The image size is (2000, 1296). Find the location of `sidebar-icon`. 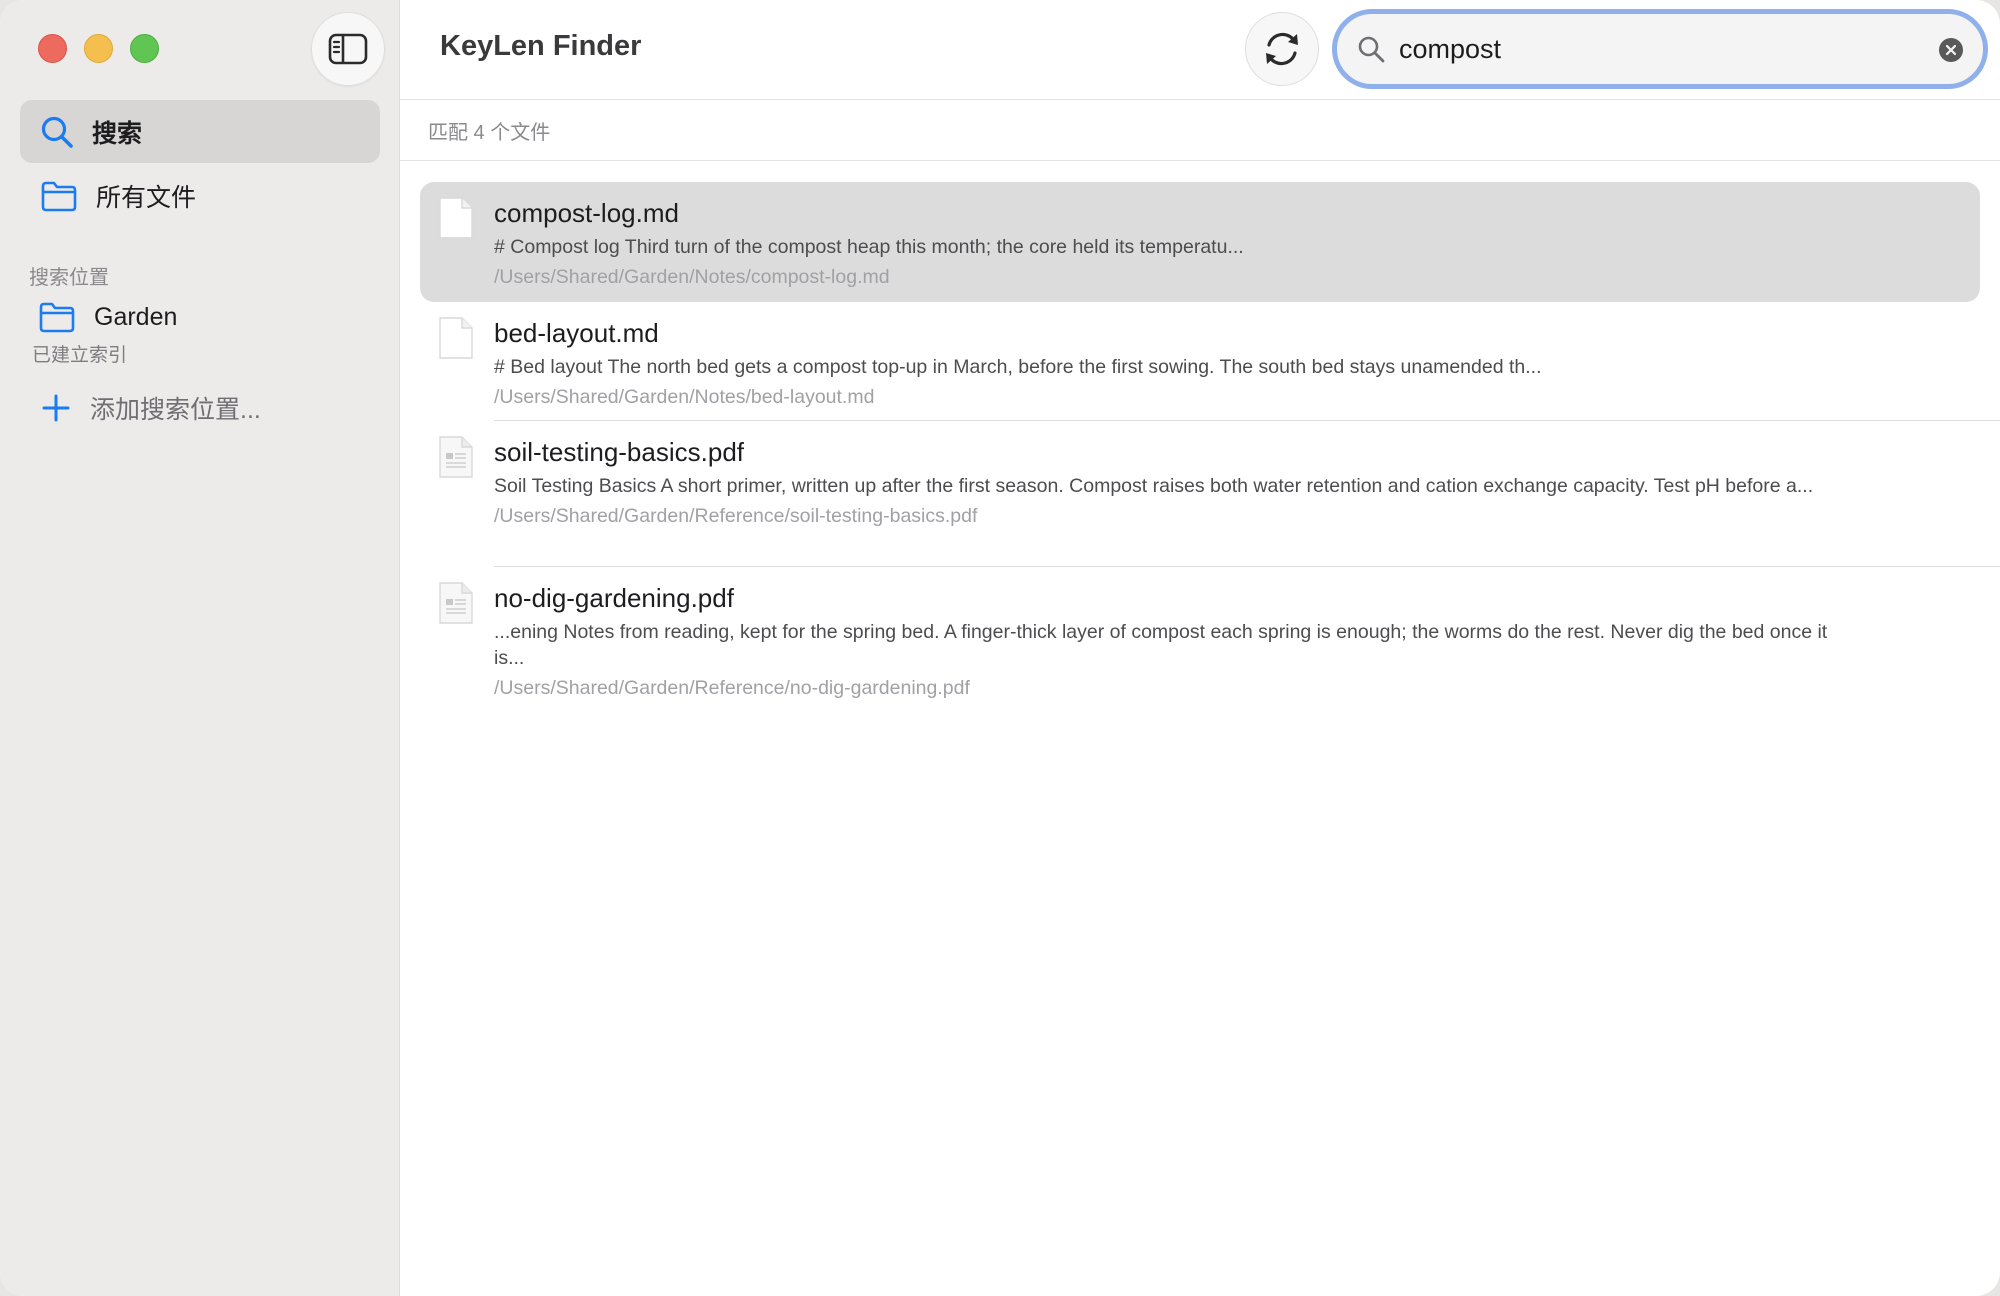

sidebar-icon is located at coordinates (348, 49).